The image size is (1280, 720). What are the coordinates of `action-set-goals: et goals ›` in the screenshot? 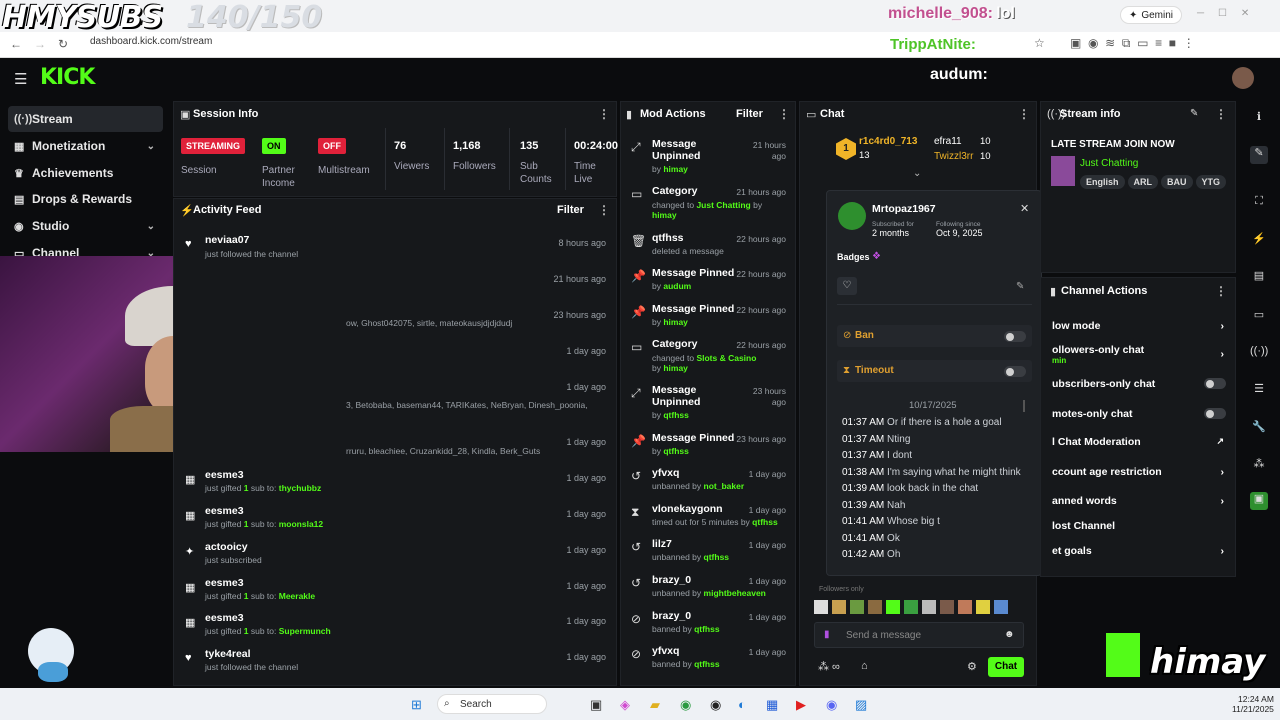 It's located at (1143, 551).